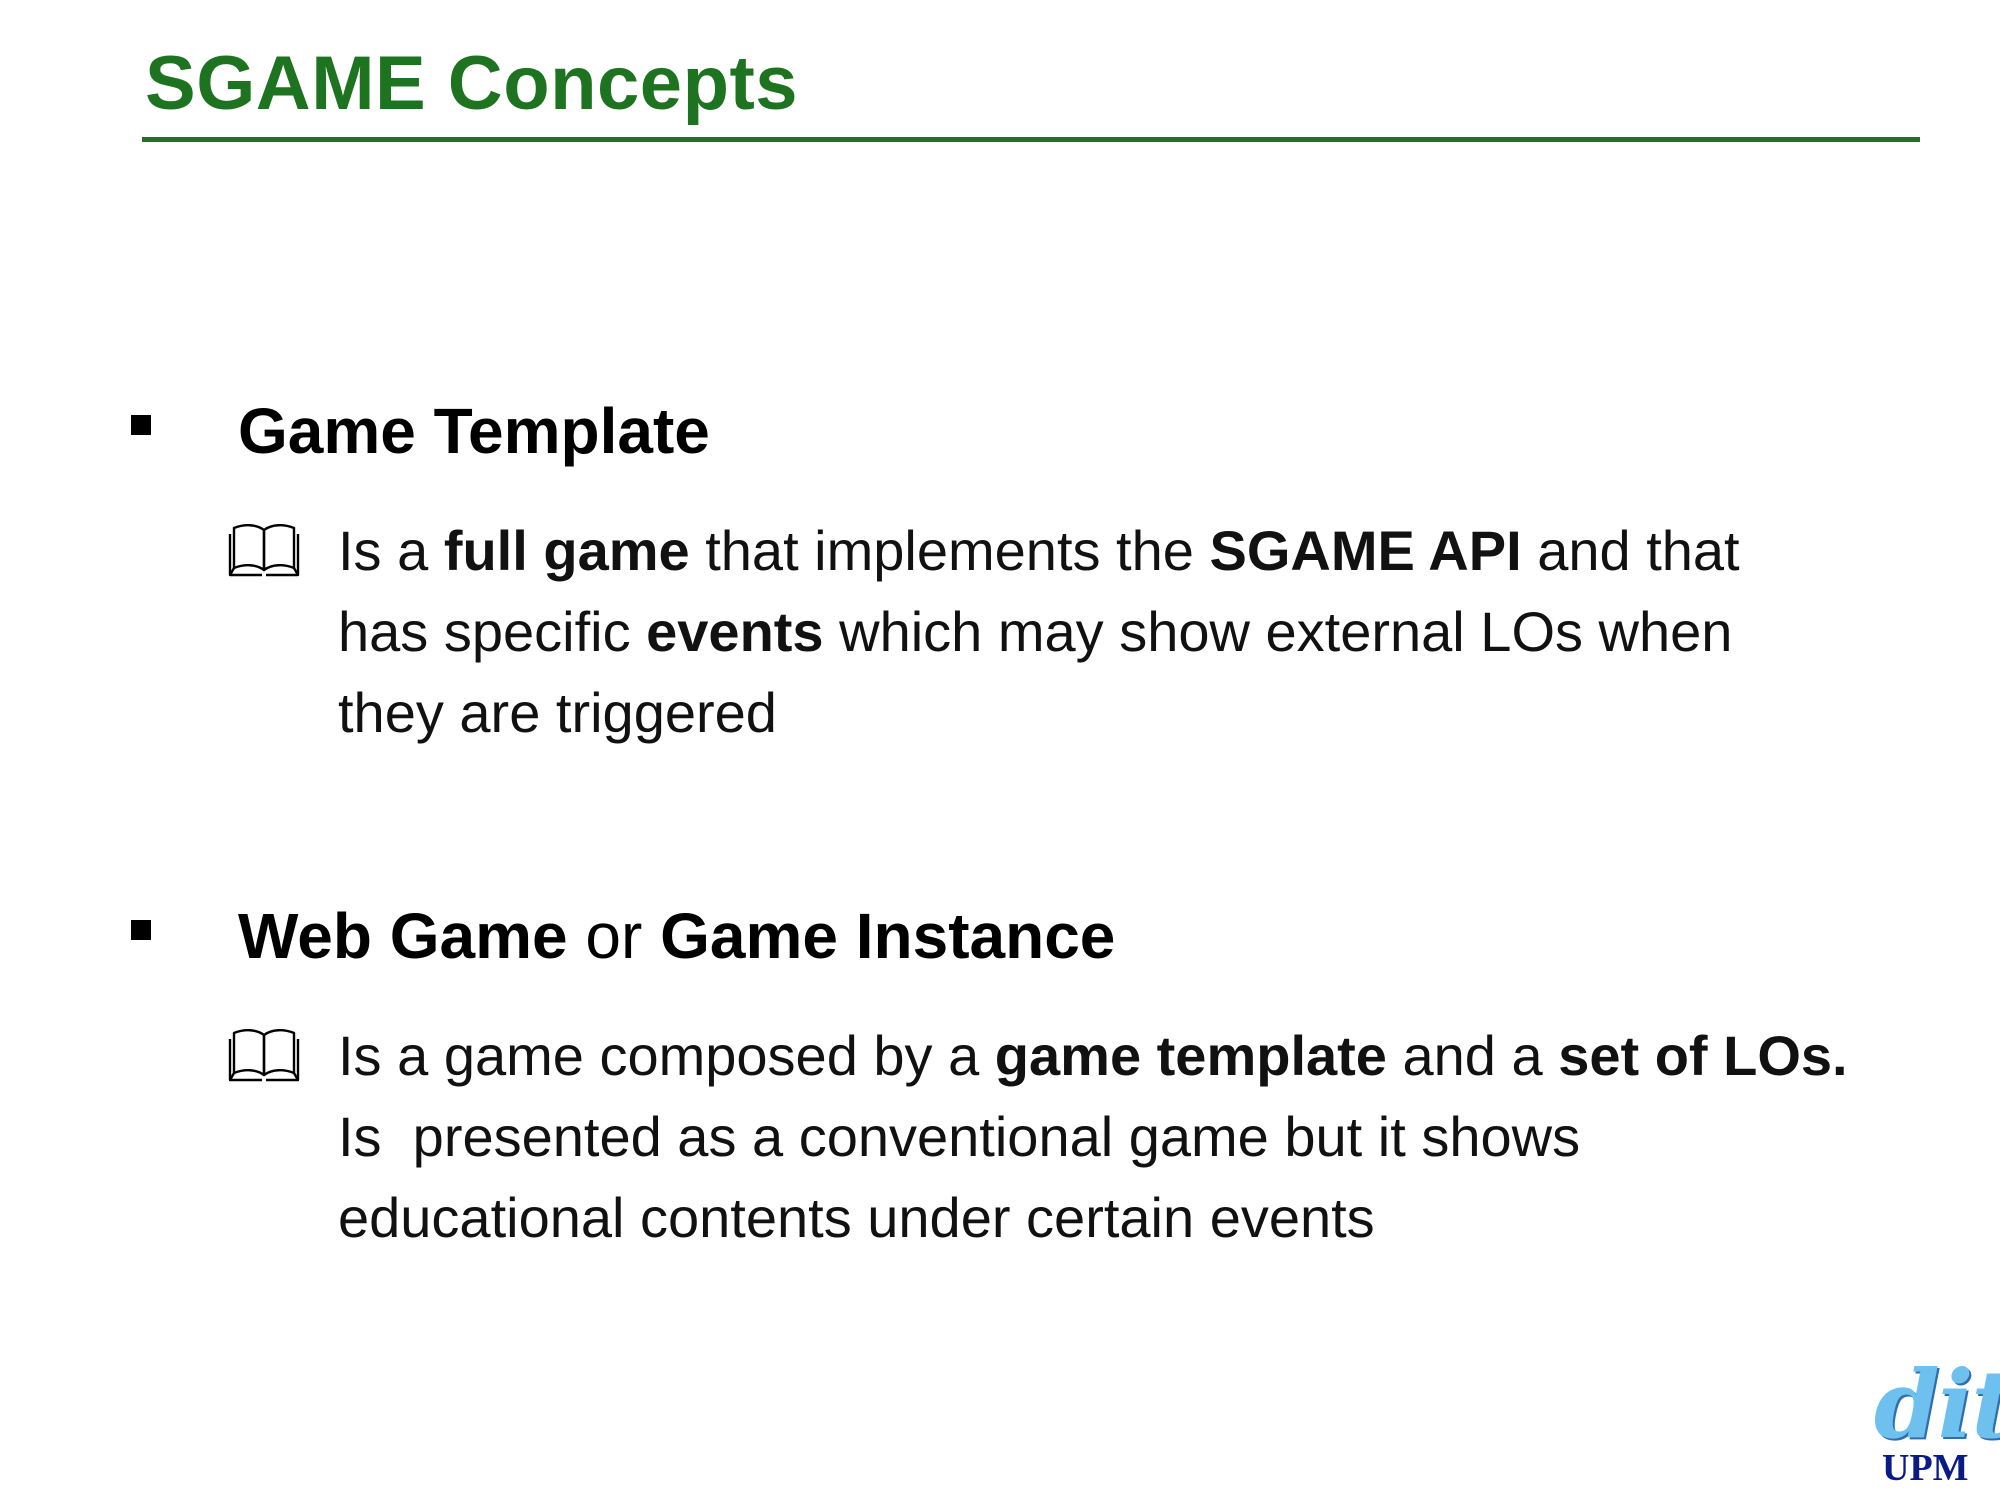 The image size is (2000, 1500). Describe the element at coordinates (1031, 139) in the screenshot. I see `title-underline` at that location.